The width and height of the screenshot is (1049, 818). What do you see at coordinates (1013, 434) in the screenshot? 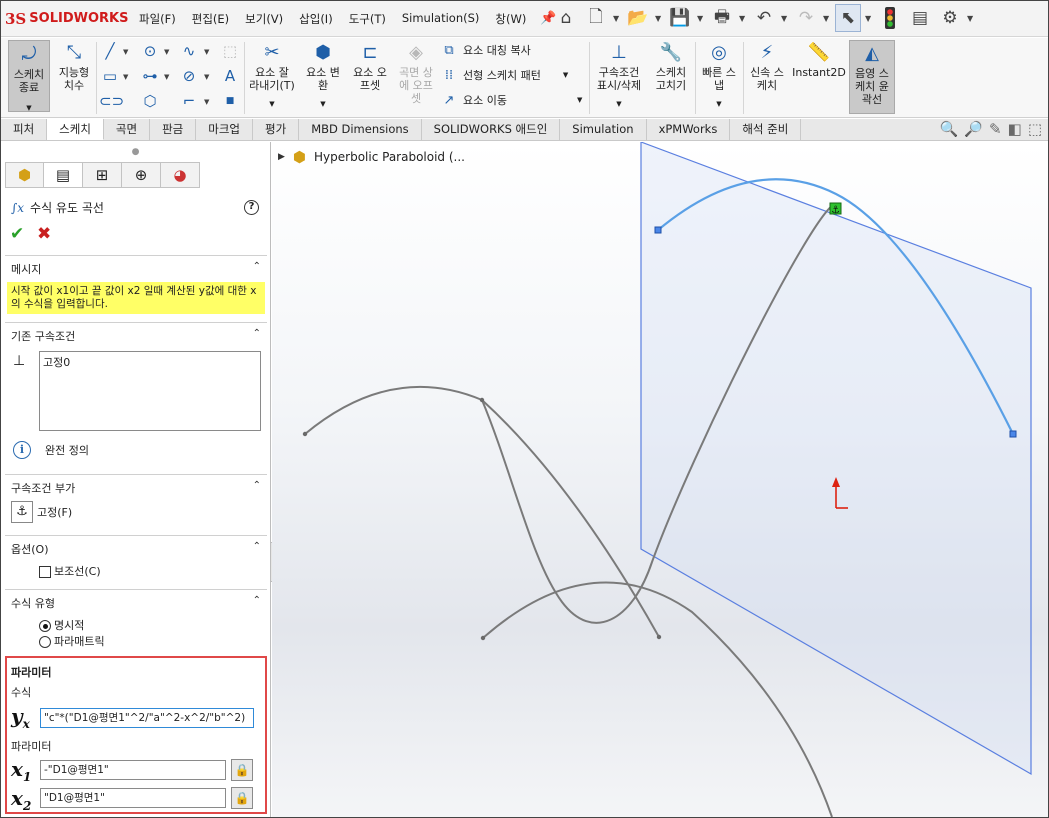
I see `curve-end-point` at bounding box center [1013, 434].